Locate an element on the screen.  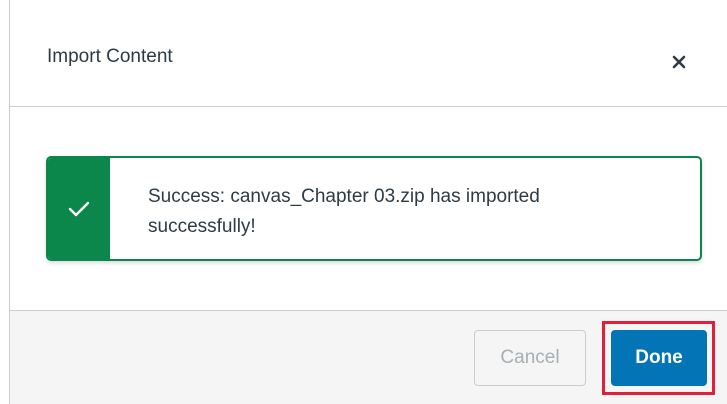
cancel-button: Cancel is located at coordinates (530, 358).